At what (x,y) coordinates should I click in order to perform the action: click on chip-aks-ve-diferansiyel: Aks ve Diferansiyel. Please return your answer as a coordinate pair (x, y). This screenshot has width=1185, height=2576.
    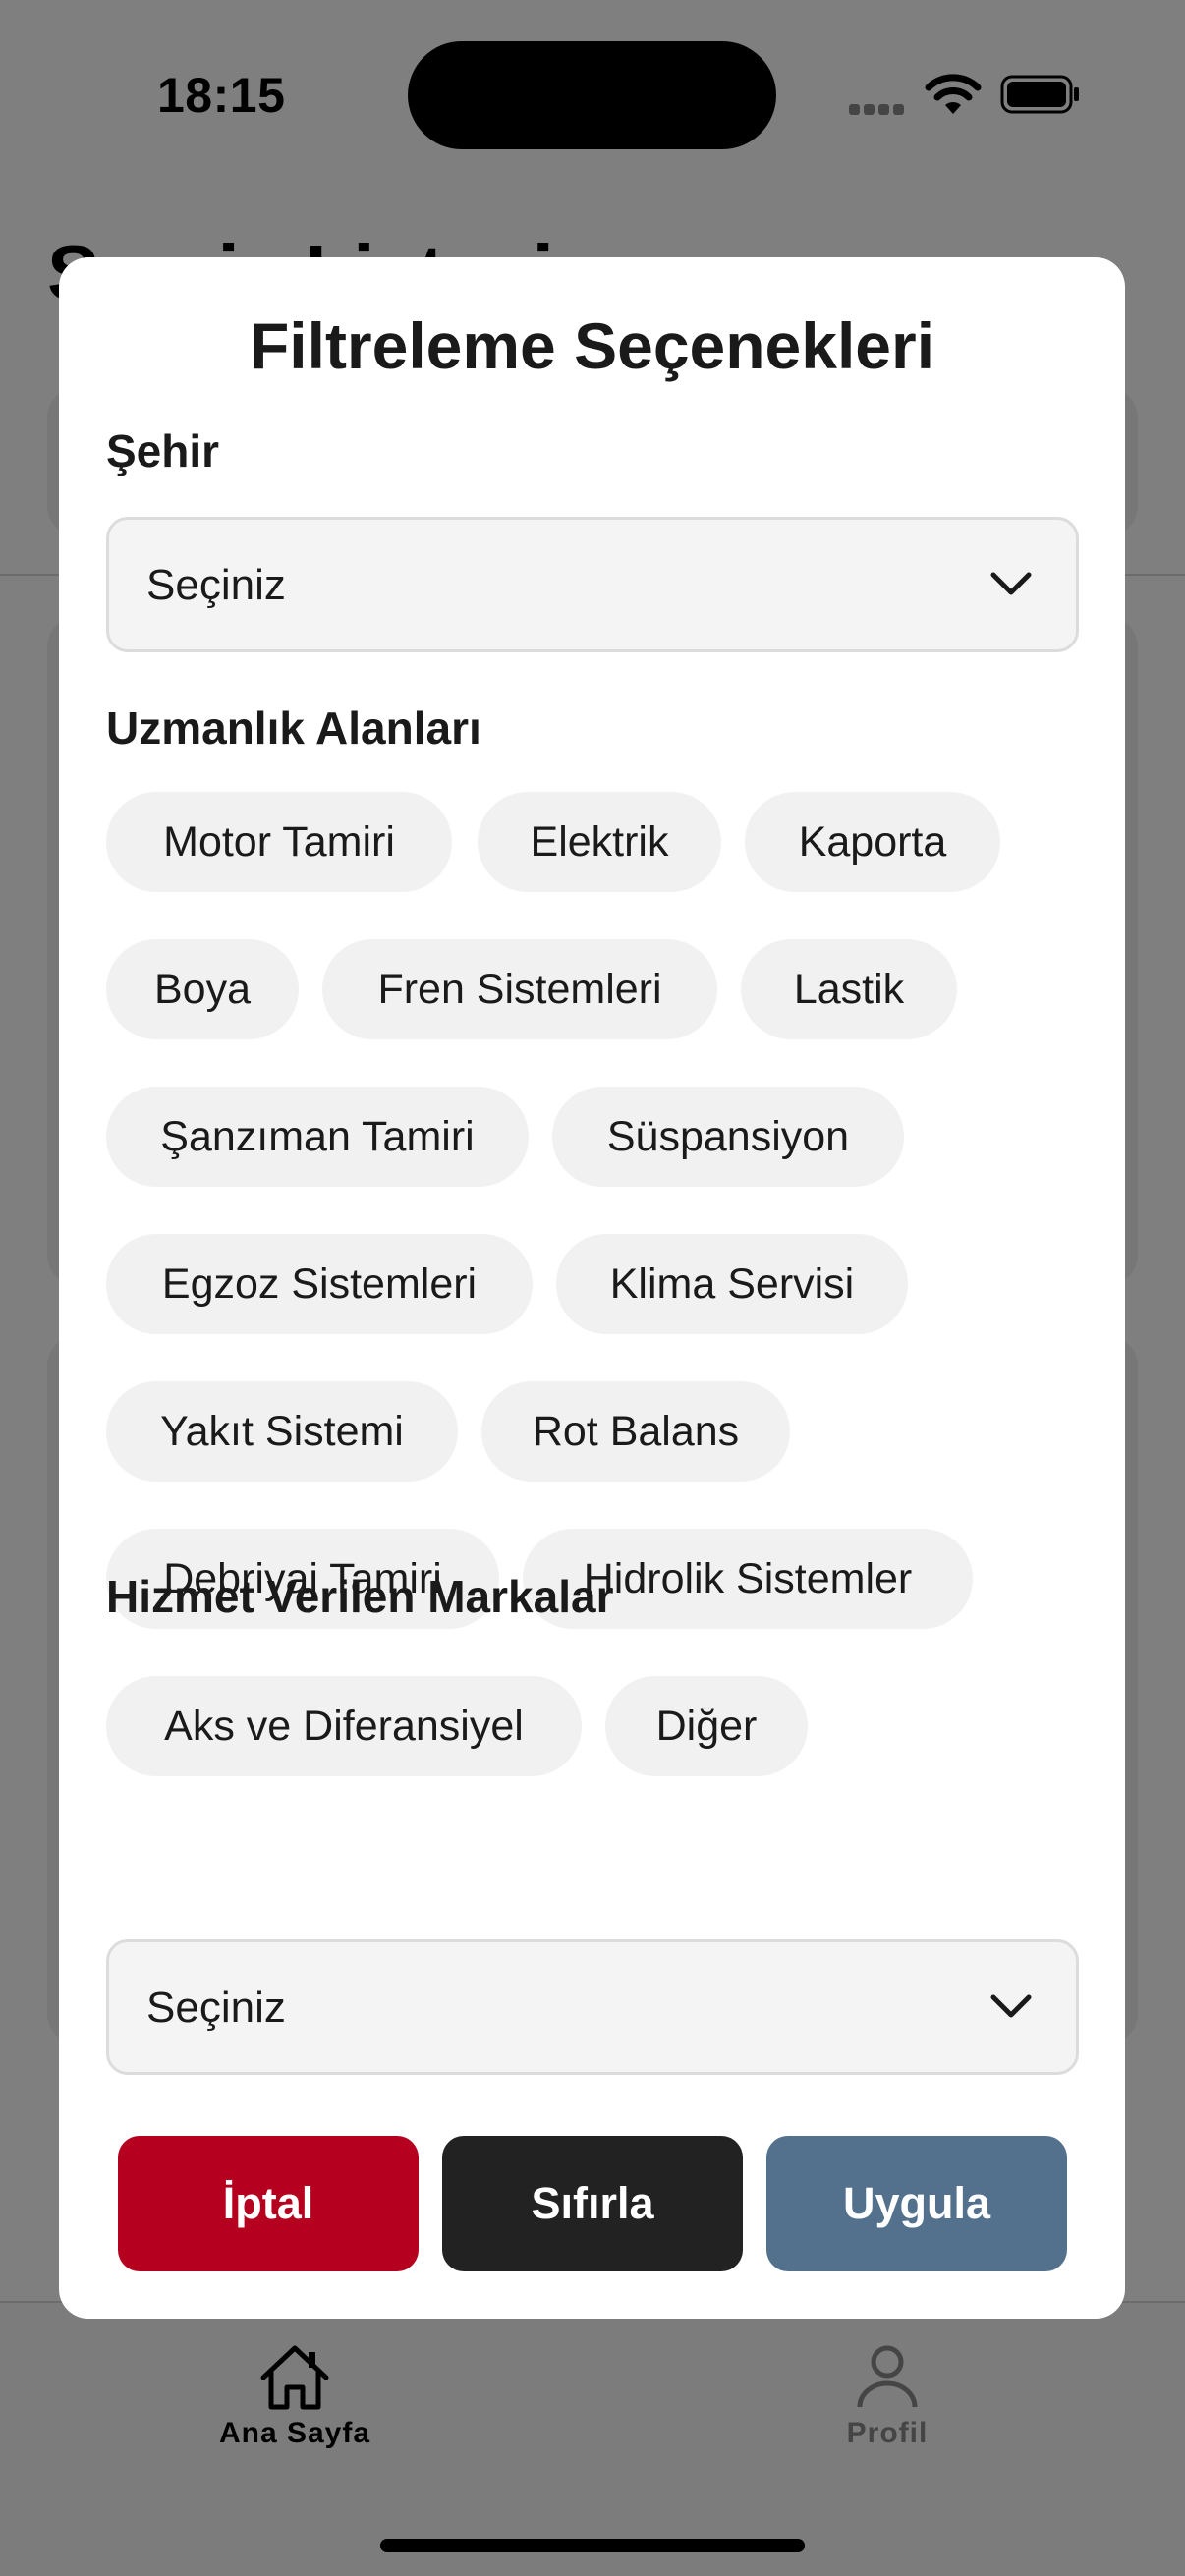
    Looking at the image, I should click on (344, 1726).